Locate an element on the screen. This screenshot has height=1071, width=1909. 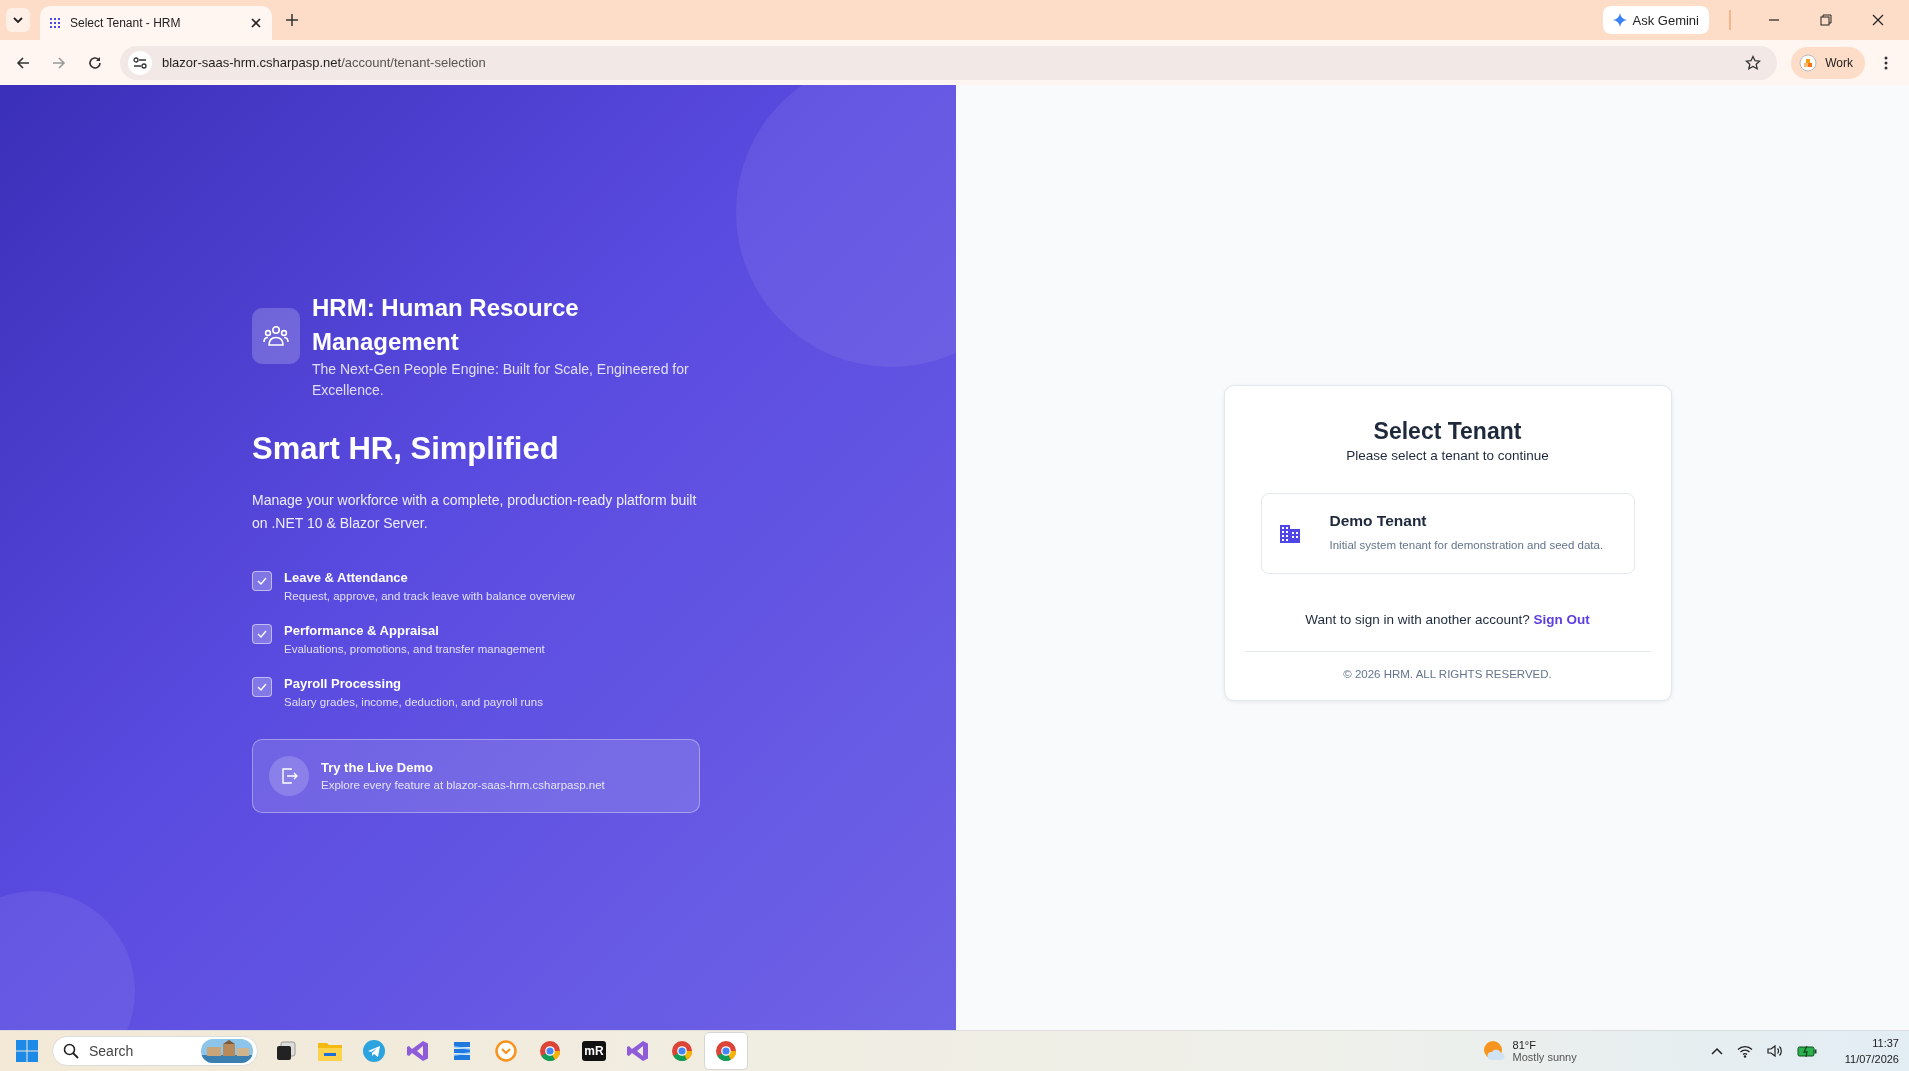
chevron-down-icon is located at coordinates (18, 20).